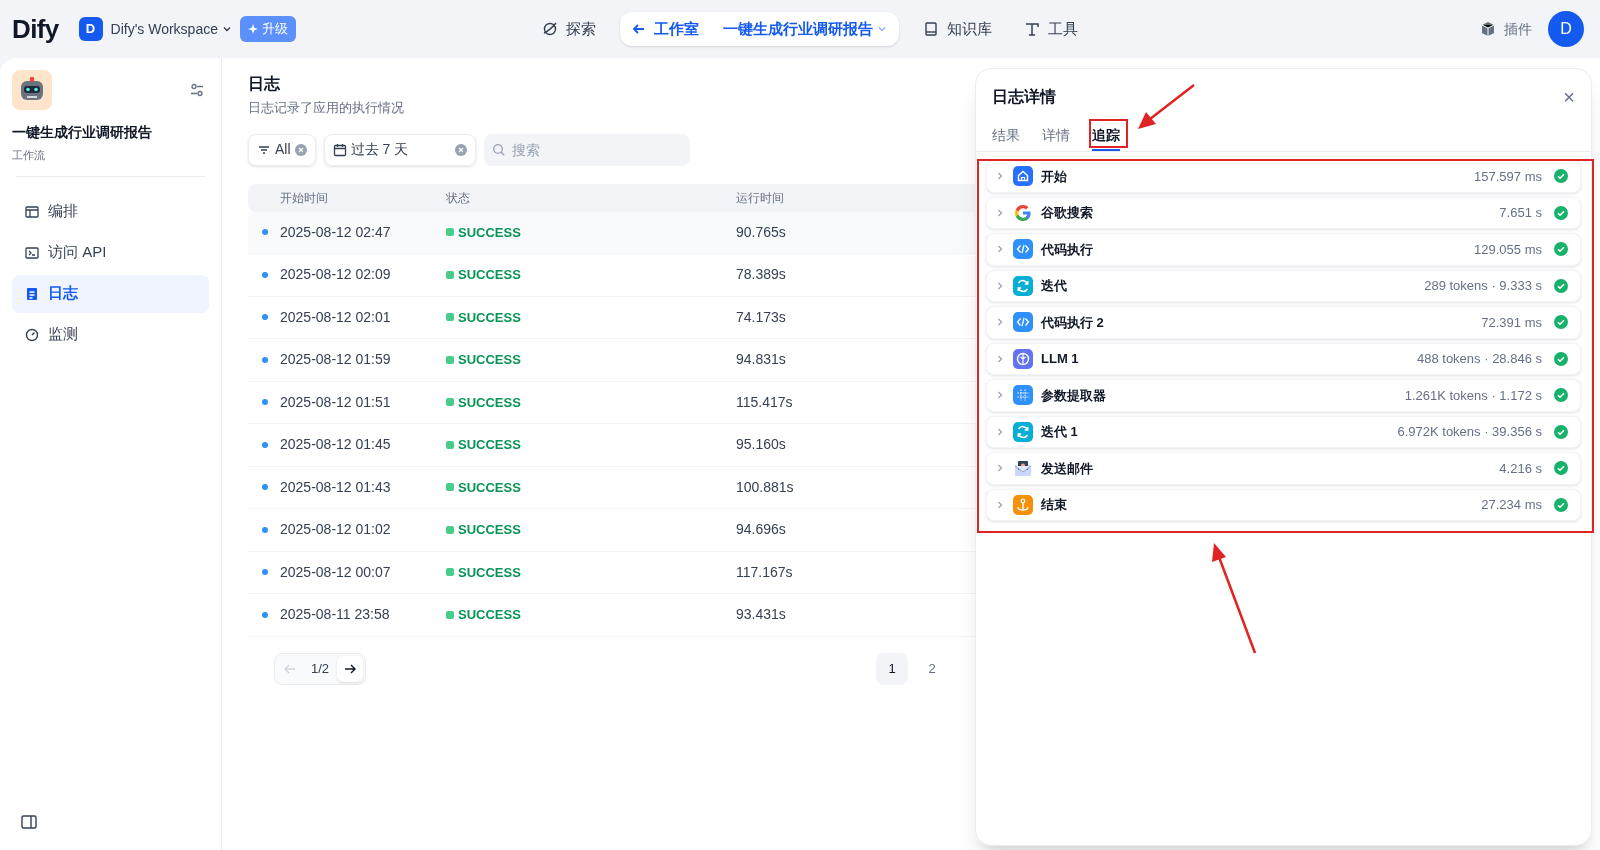  What do you see at coordinates (1051, 29) in the screenshot?
I see `tools-link: 工具` at bounding box center [1051, 29].